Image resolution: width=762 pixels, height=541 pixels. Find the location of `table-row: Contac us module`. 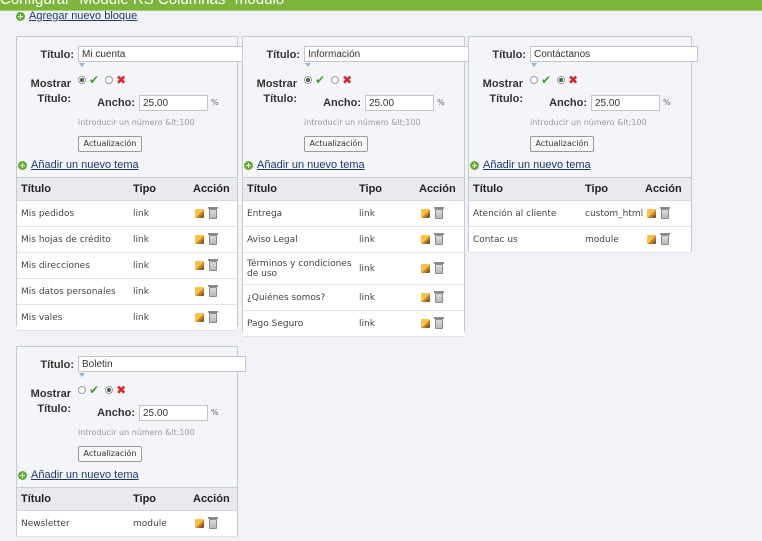

table-row: Contac us module is located at coordinates (580, 240).